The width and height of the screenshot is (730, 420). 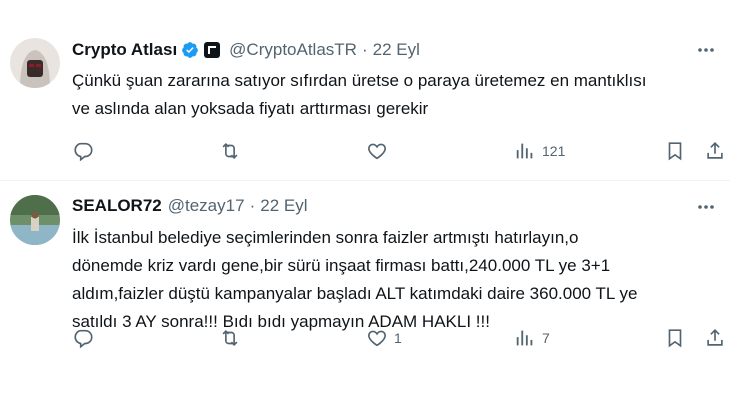 I want to click on author-handle: @CryptoAtlasTR, so click(x=293, y=50).